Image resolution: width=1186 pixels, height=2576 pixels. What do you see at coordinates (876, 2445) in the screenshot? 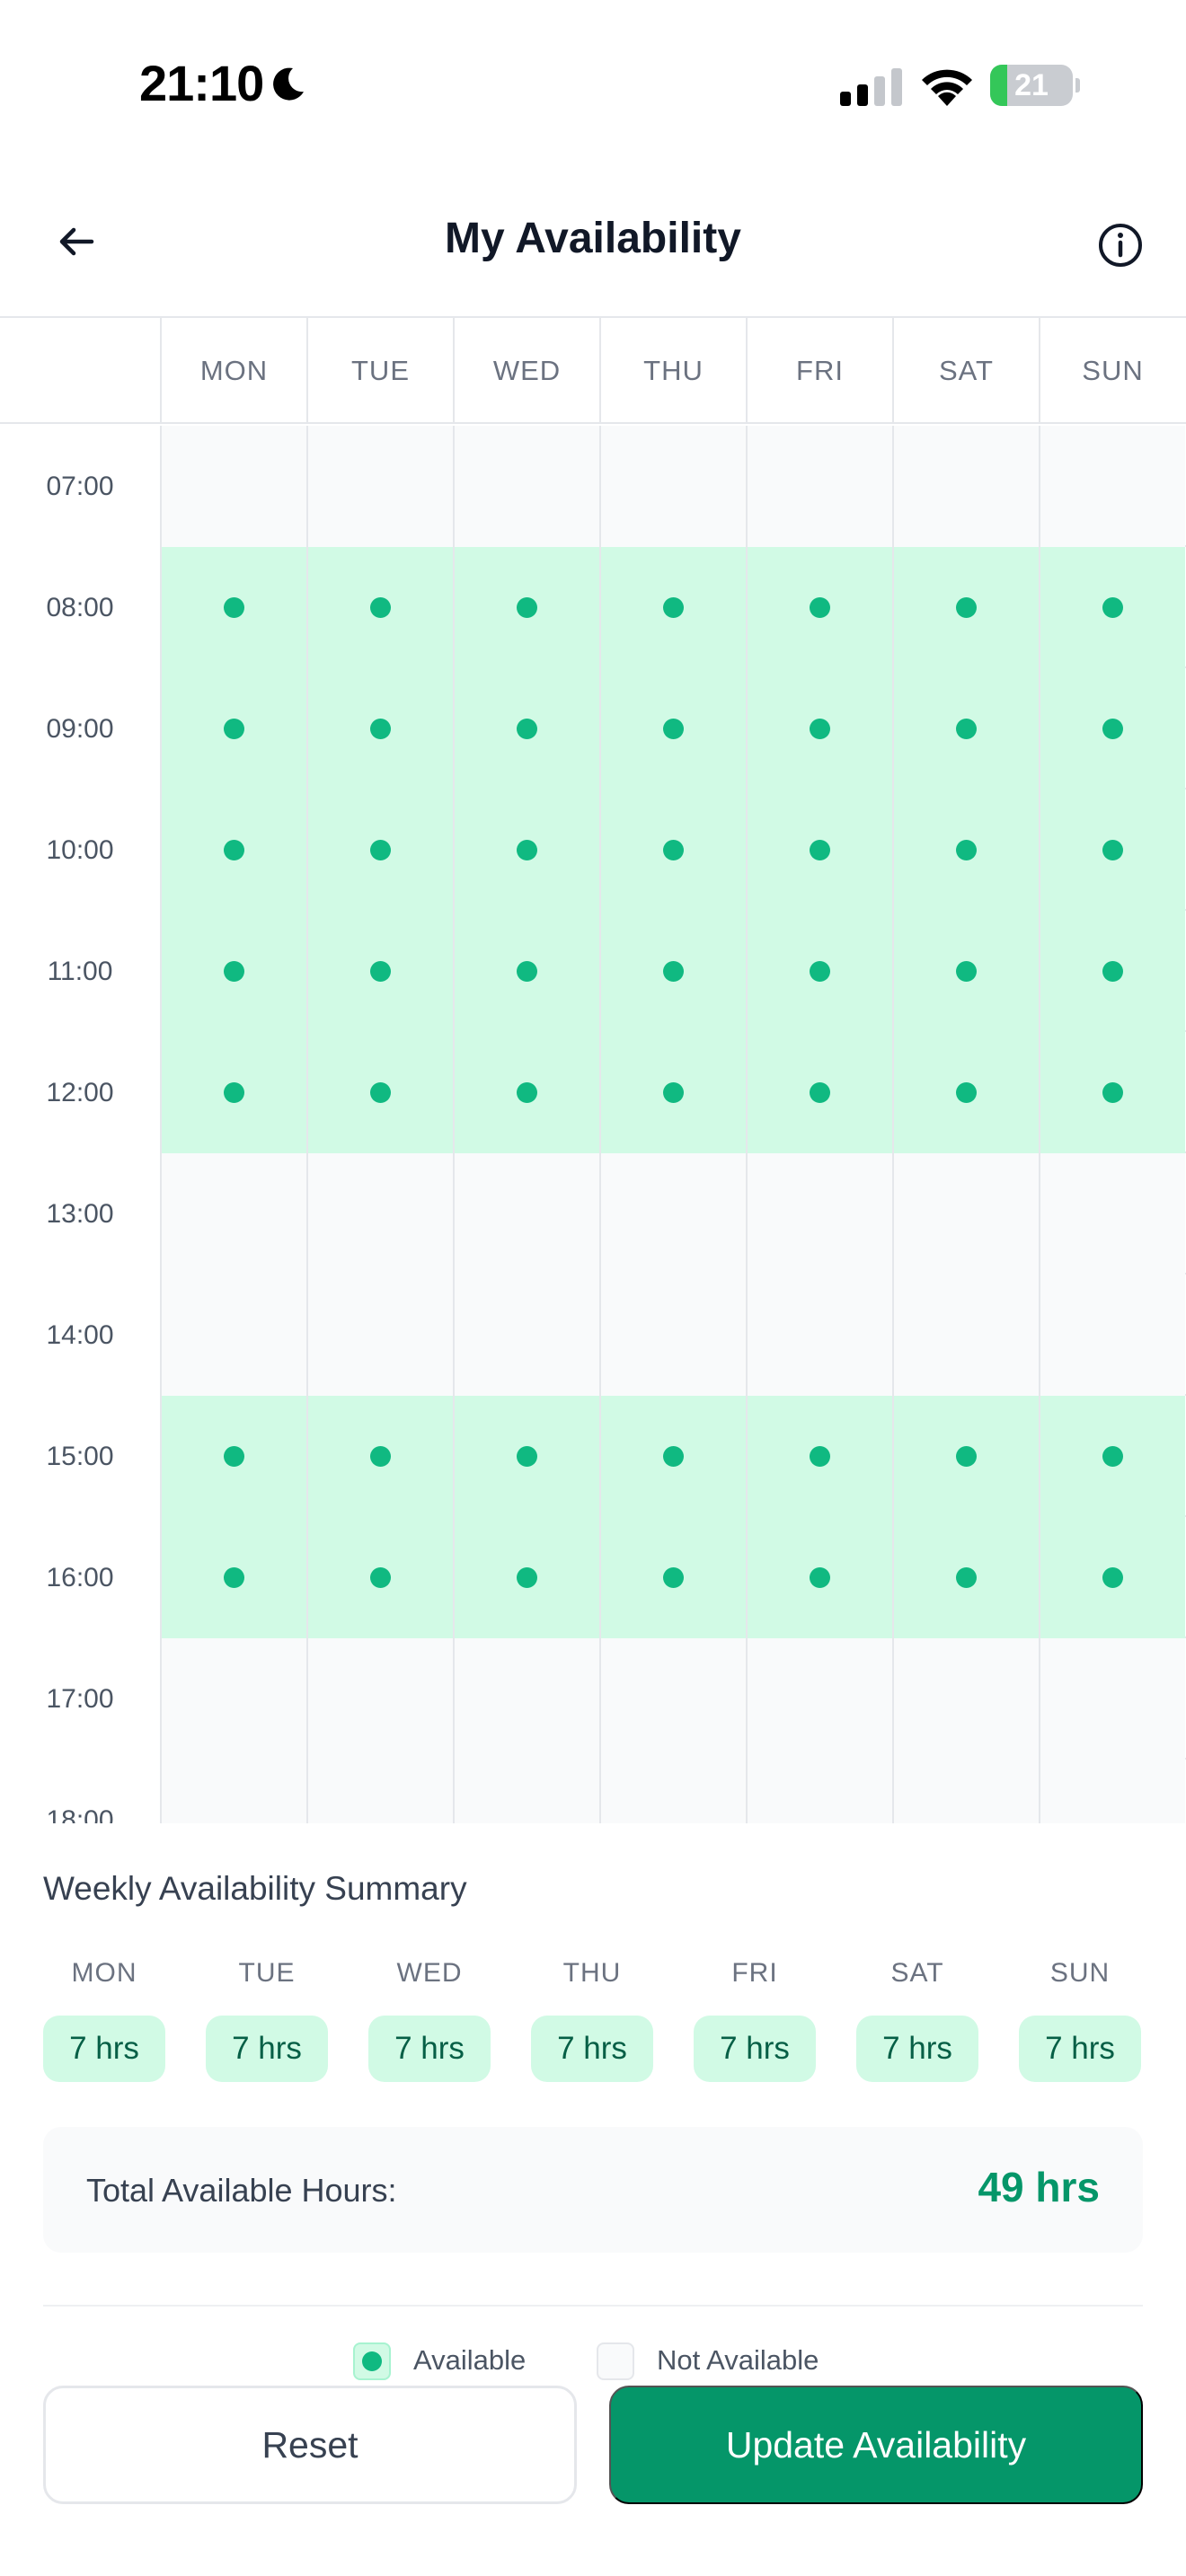
I see `update-availability-button: Update Availability` at bounding box center [876, 2445].